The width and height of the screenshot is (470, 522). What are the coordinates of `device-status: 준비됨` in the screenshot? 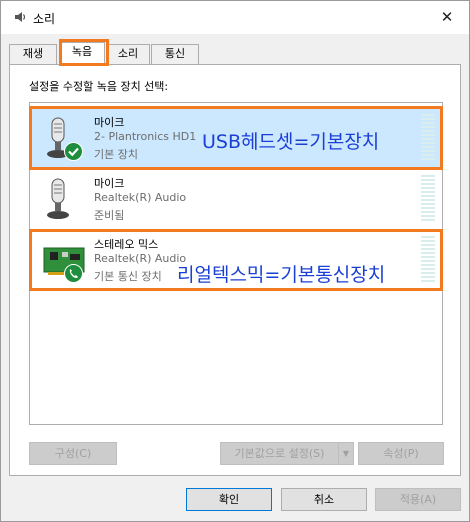 It's located at (109, 215).